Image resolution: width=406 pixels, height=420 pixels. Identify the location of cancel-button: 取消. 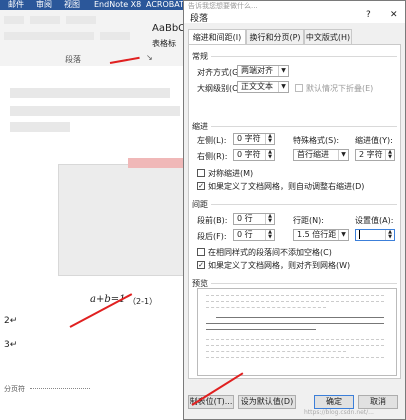
(378, 402).